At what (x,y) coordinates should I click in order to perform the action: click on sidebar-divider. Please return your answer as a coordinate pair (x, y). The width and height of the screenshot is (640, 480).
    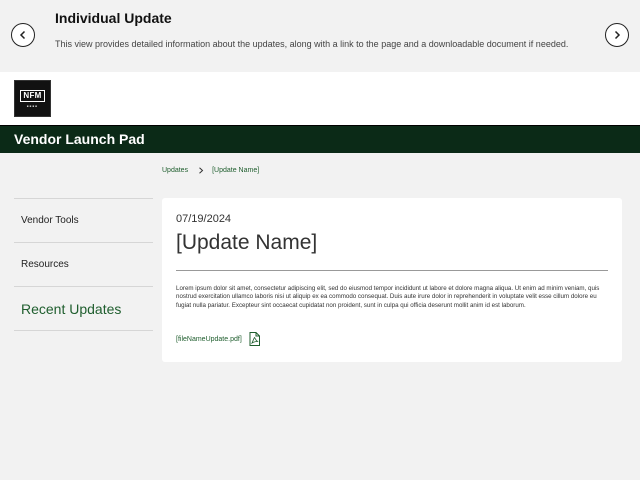
    Looking at the image, I should click on (83, 330).